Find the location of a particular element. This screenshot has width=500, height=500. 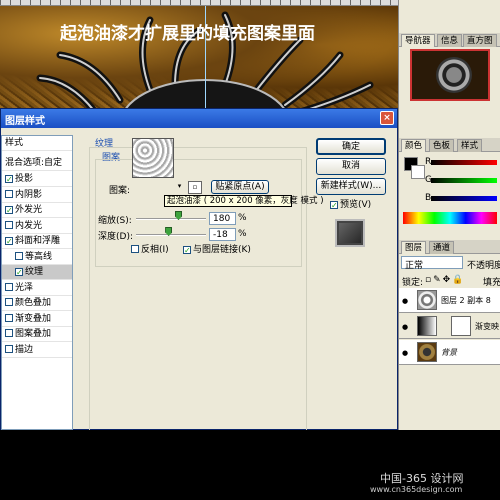

layer-row: ● 背景 is located at coordinates (449, 352).